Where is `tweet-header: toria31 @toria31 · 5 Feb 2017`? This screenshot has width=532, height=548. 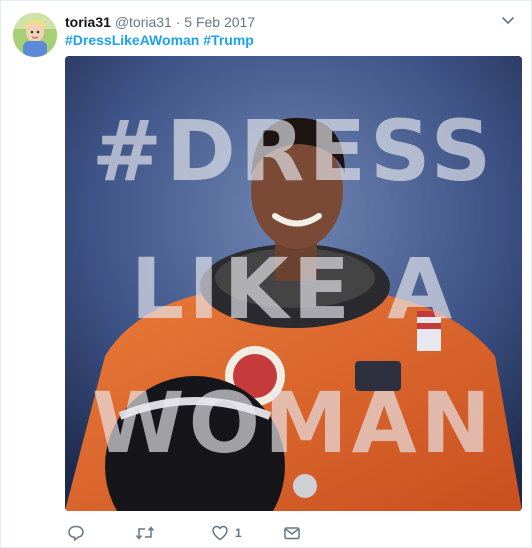 tweet-header: toria31 @toria31 · 5 Feb 2017 is located at coordinates (160, 22).